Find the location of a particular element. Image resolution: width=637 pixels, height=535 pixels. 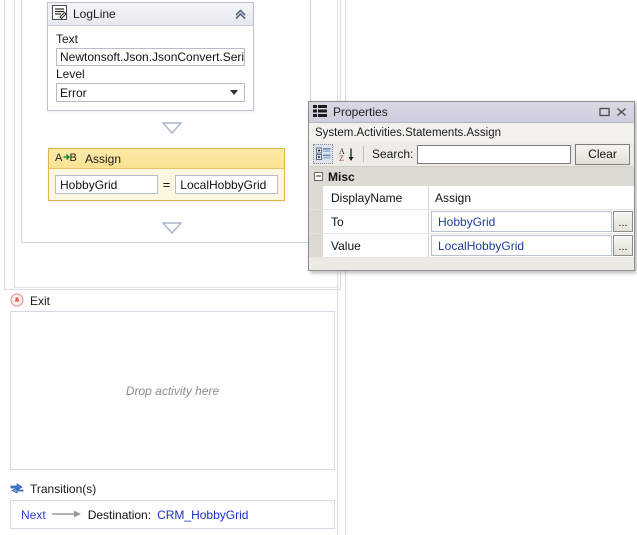

properties-type-name: System.Activities.Statements.Assign is located at coordinates (471, 132).